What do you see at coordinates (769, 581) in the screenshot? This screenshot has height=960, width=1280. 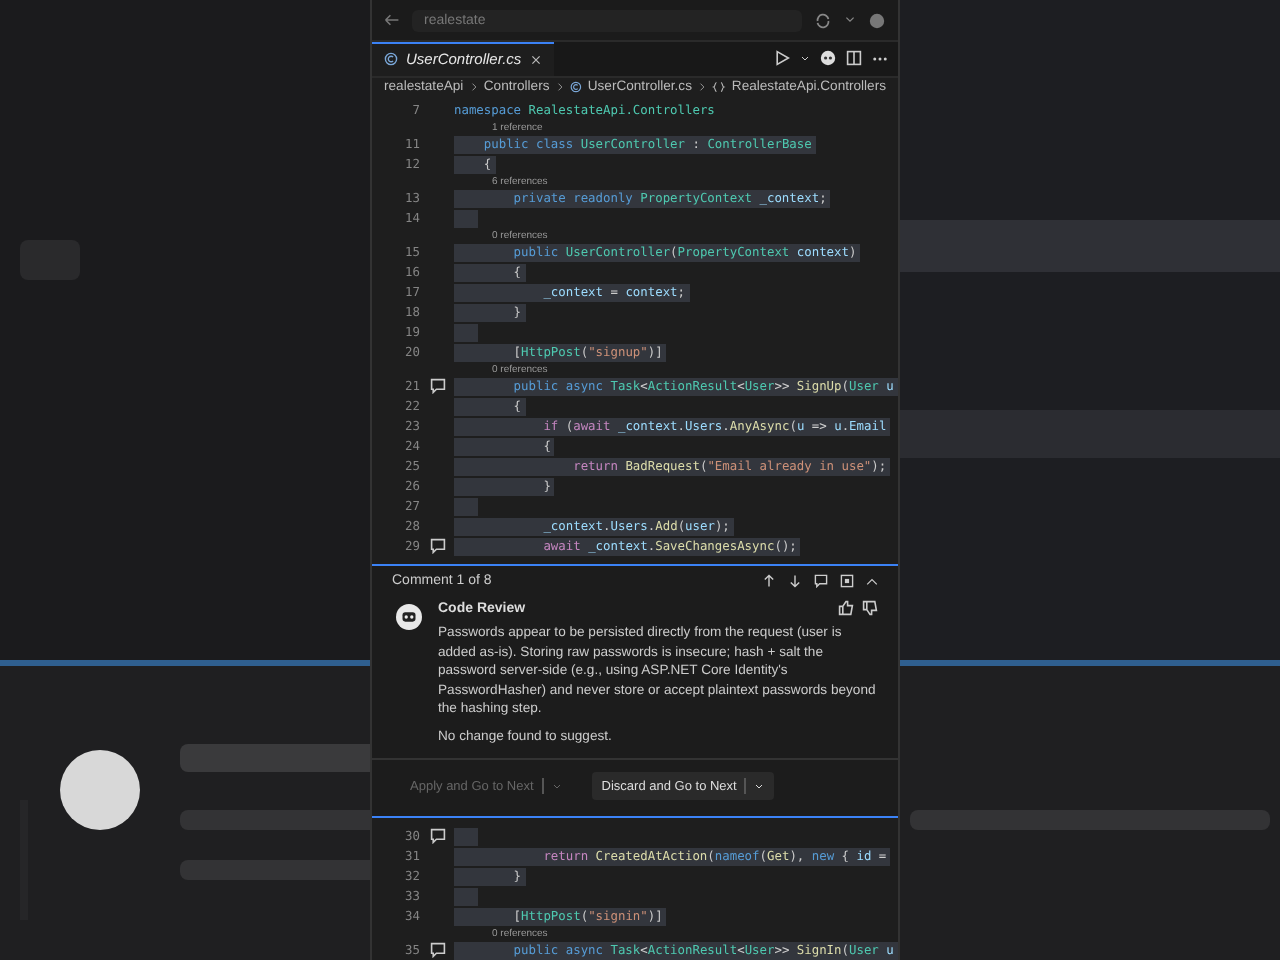 I see `arrow-up-icon` at bounding box center [769, 581].